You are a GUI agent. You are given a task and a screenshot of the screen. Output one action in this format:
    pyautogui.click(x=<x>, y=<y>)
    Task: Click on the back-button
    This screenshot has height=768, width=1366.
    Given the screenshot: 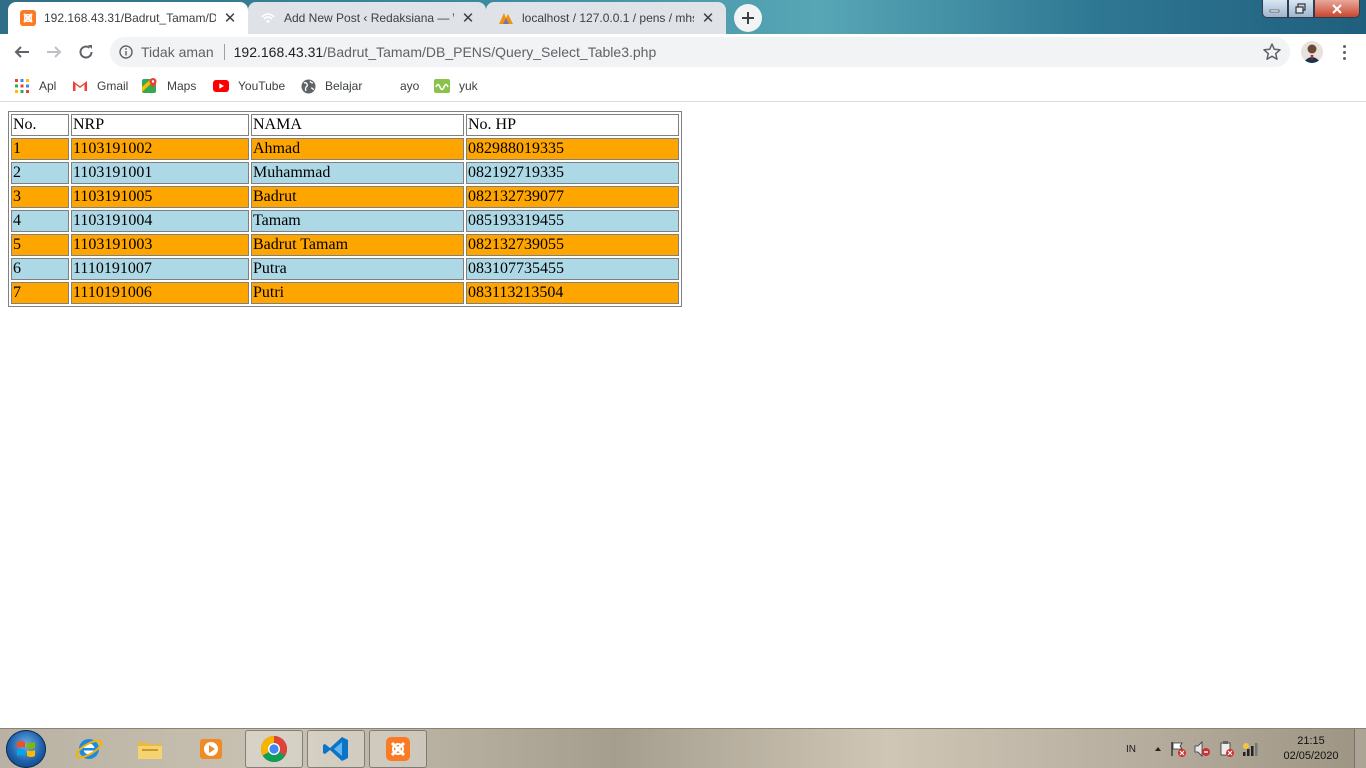 What is the action you would take?
    pyautogui.click(x=22, y=52)
    